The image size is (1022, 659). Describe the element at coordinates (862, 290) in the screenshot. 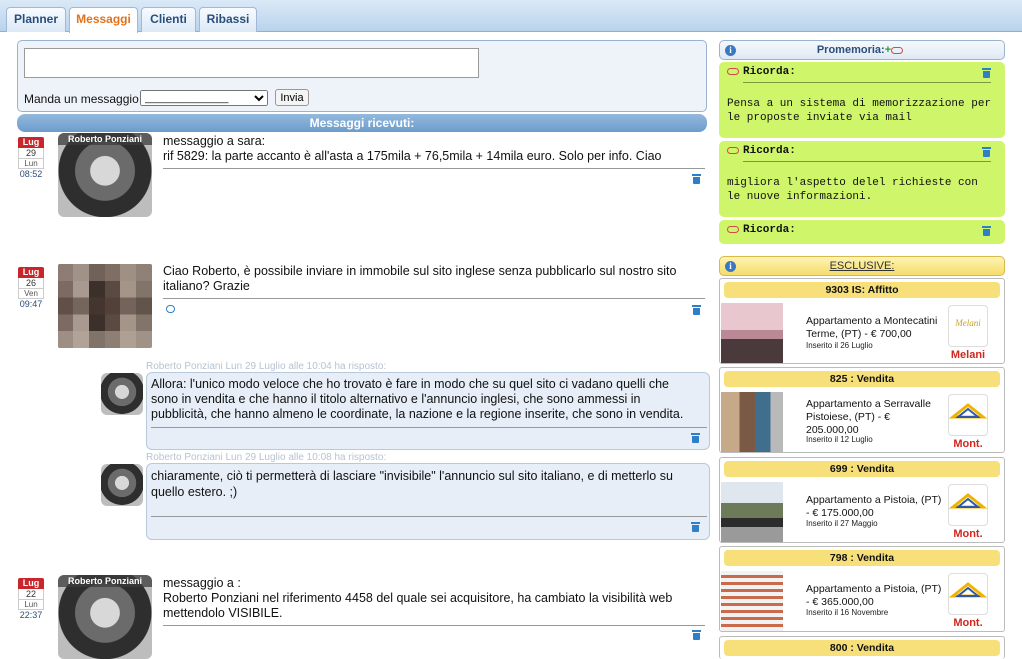

I see `listing-title: 9303 IS: Affitto` at that location.